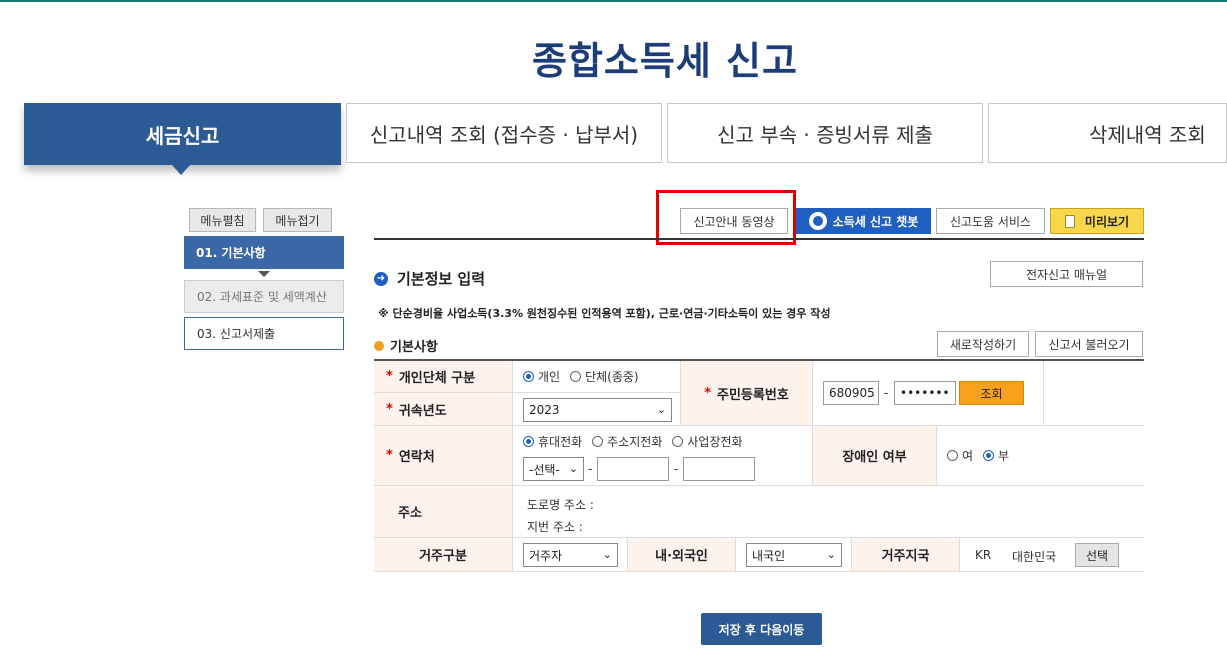 The height and width of the screenshot is (659, 1227). What do you see at coordinates (555, 527) in the screenshot?
I see `lot-address-label: 지번 주소 :` at bounding box center [555, 527].